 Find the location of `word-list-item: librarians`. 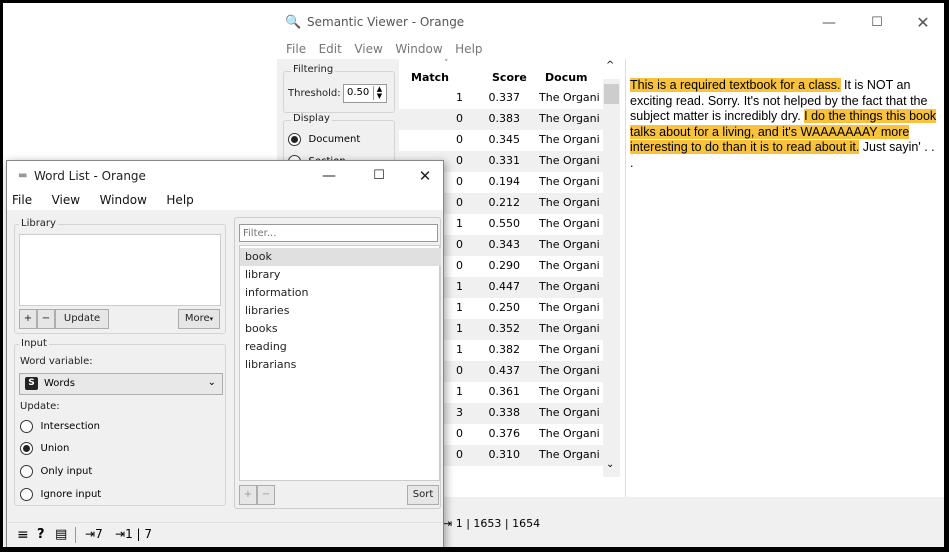

word-list-item: librarians is located at coordinates (340, 365).